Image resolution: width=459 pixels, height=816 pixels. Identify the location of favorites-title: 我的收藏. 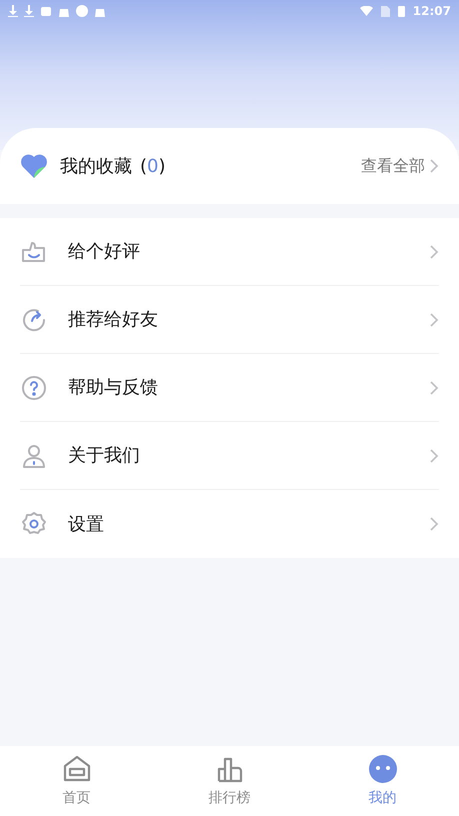
(96, 166).